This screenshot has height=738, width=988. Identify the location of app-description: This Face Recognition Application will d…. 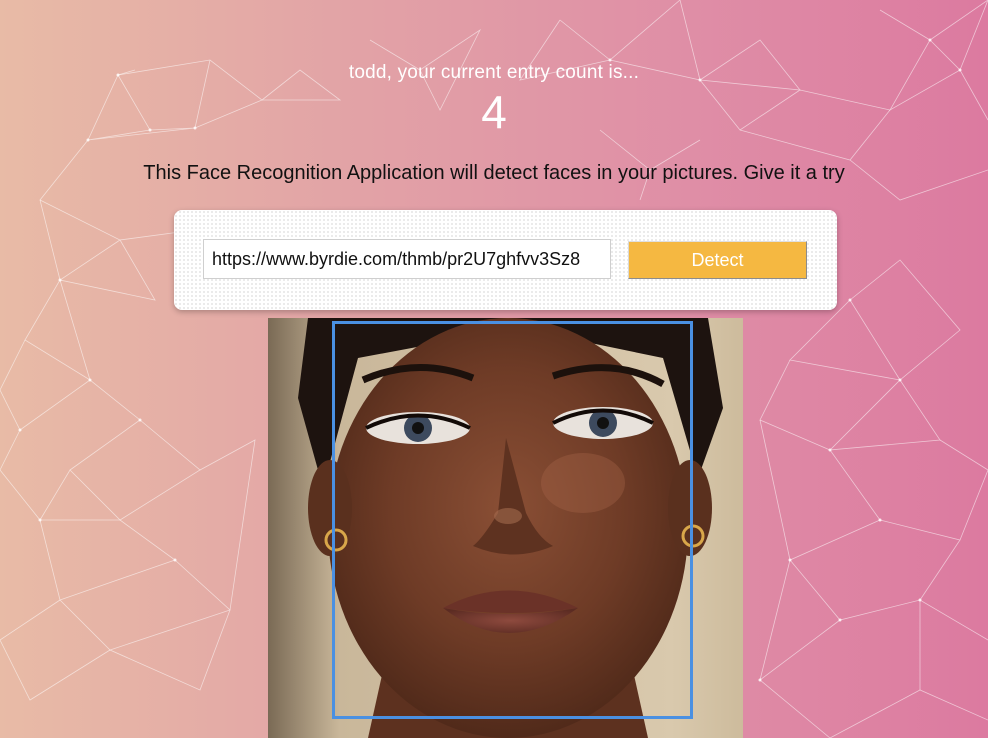
(494, 173).